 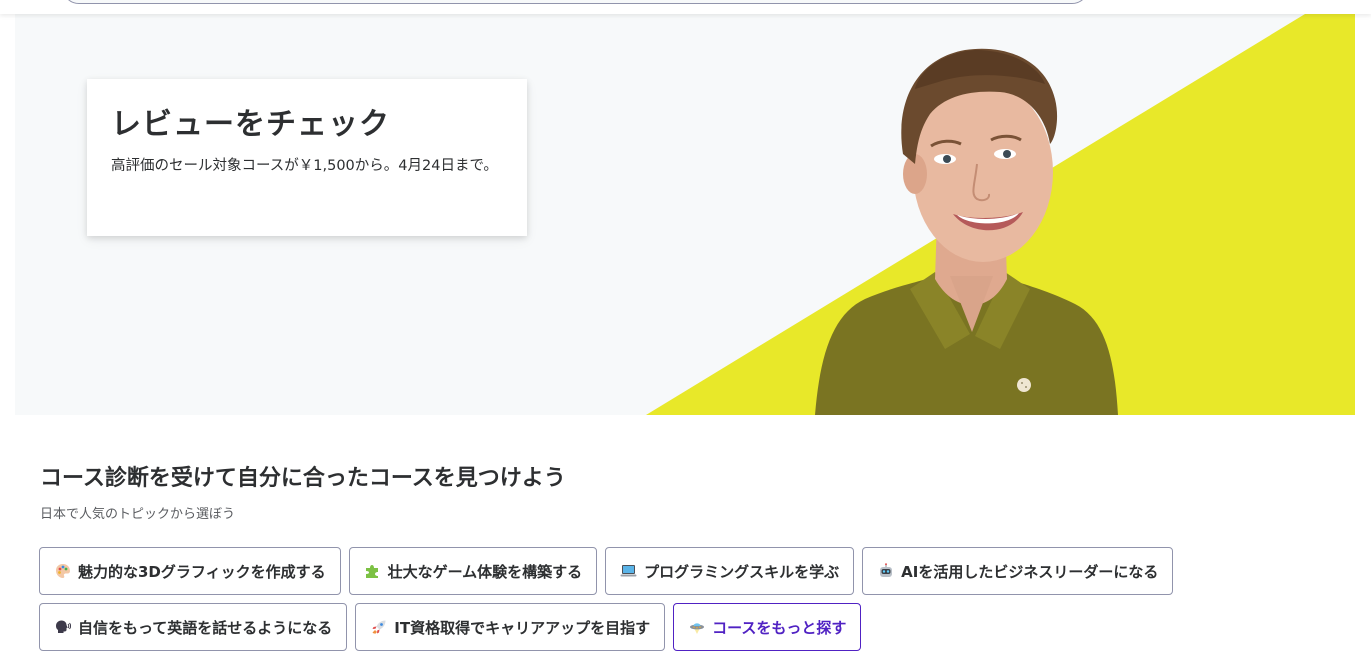 I want to click on chip-label: プログラミングスキルを学ぶ, so click(x=742, y=571).